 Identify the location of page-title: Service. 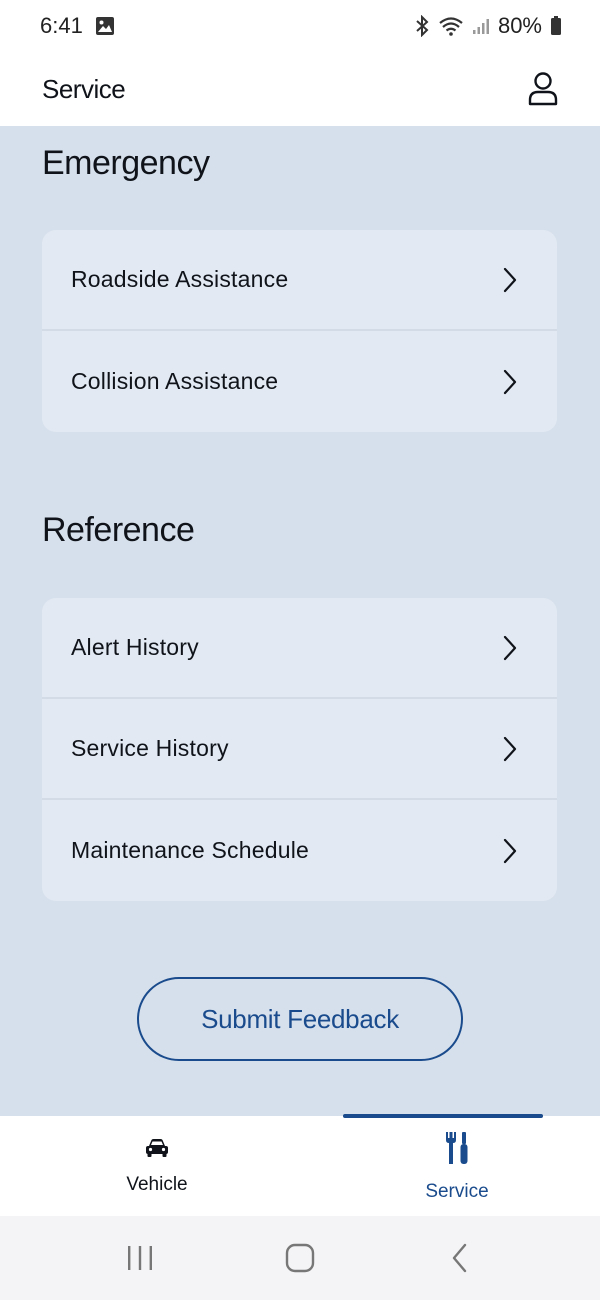
(84, 88).